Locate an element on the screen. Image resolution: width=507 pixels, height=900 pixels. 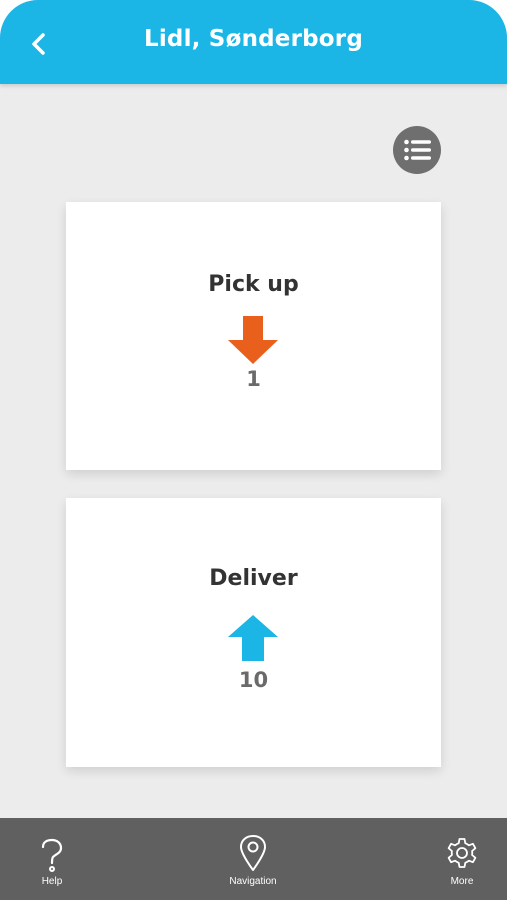
gear-icon is located at coordinates (462, 853).